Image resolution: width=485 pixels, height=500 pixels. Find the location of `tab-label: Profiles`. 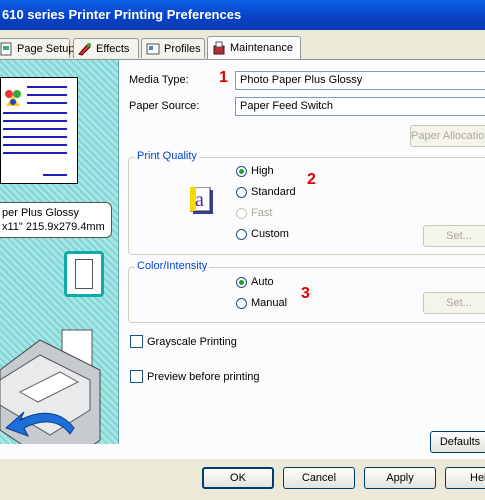

tab-label: Profiles is located at coordinates (182, 48).